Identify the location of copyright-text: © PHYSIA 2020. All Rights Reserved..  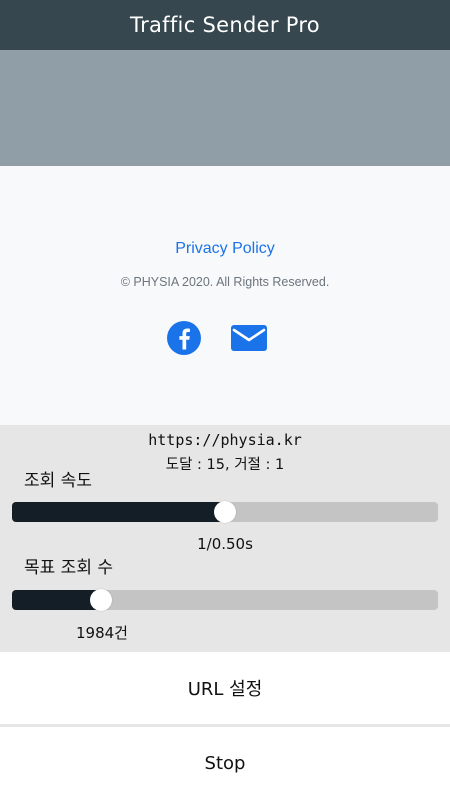
(225, 282).